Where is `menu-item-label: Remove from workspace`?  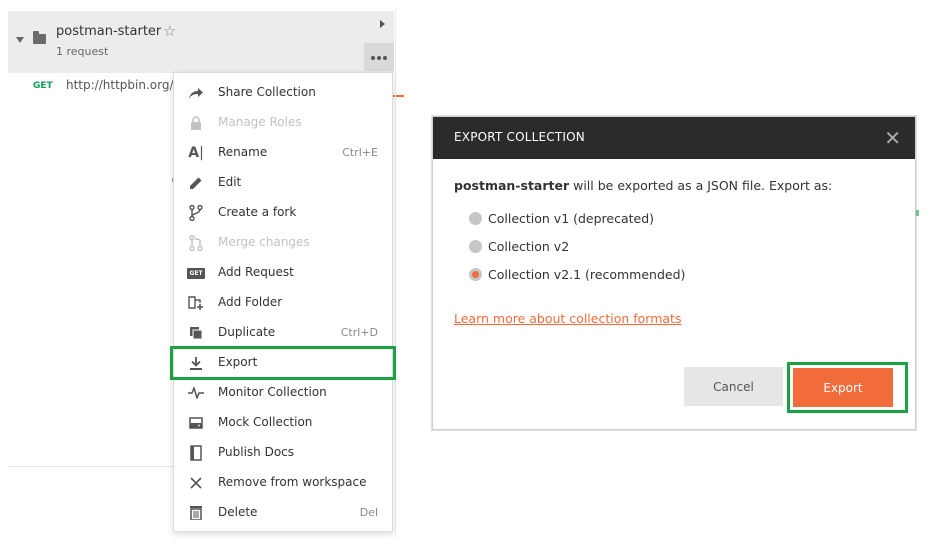 menu-item-label: Remove from workspace is located at coordinates (292, 482).